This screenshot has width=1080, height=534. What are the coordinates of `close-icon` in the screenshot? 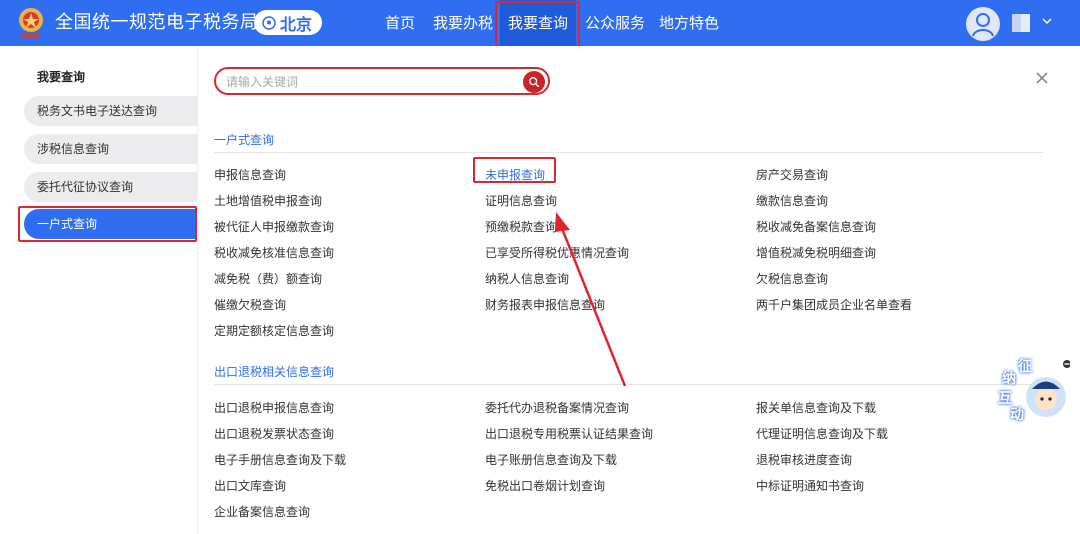 It's located at (1042, 78).